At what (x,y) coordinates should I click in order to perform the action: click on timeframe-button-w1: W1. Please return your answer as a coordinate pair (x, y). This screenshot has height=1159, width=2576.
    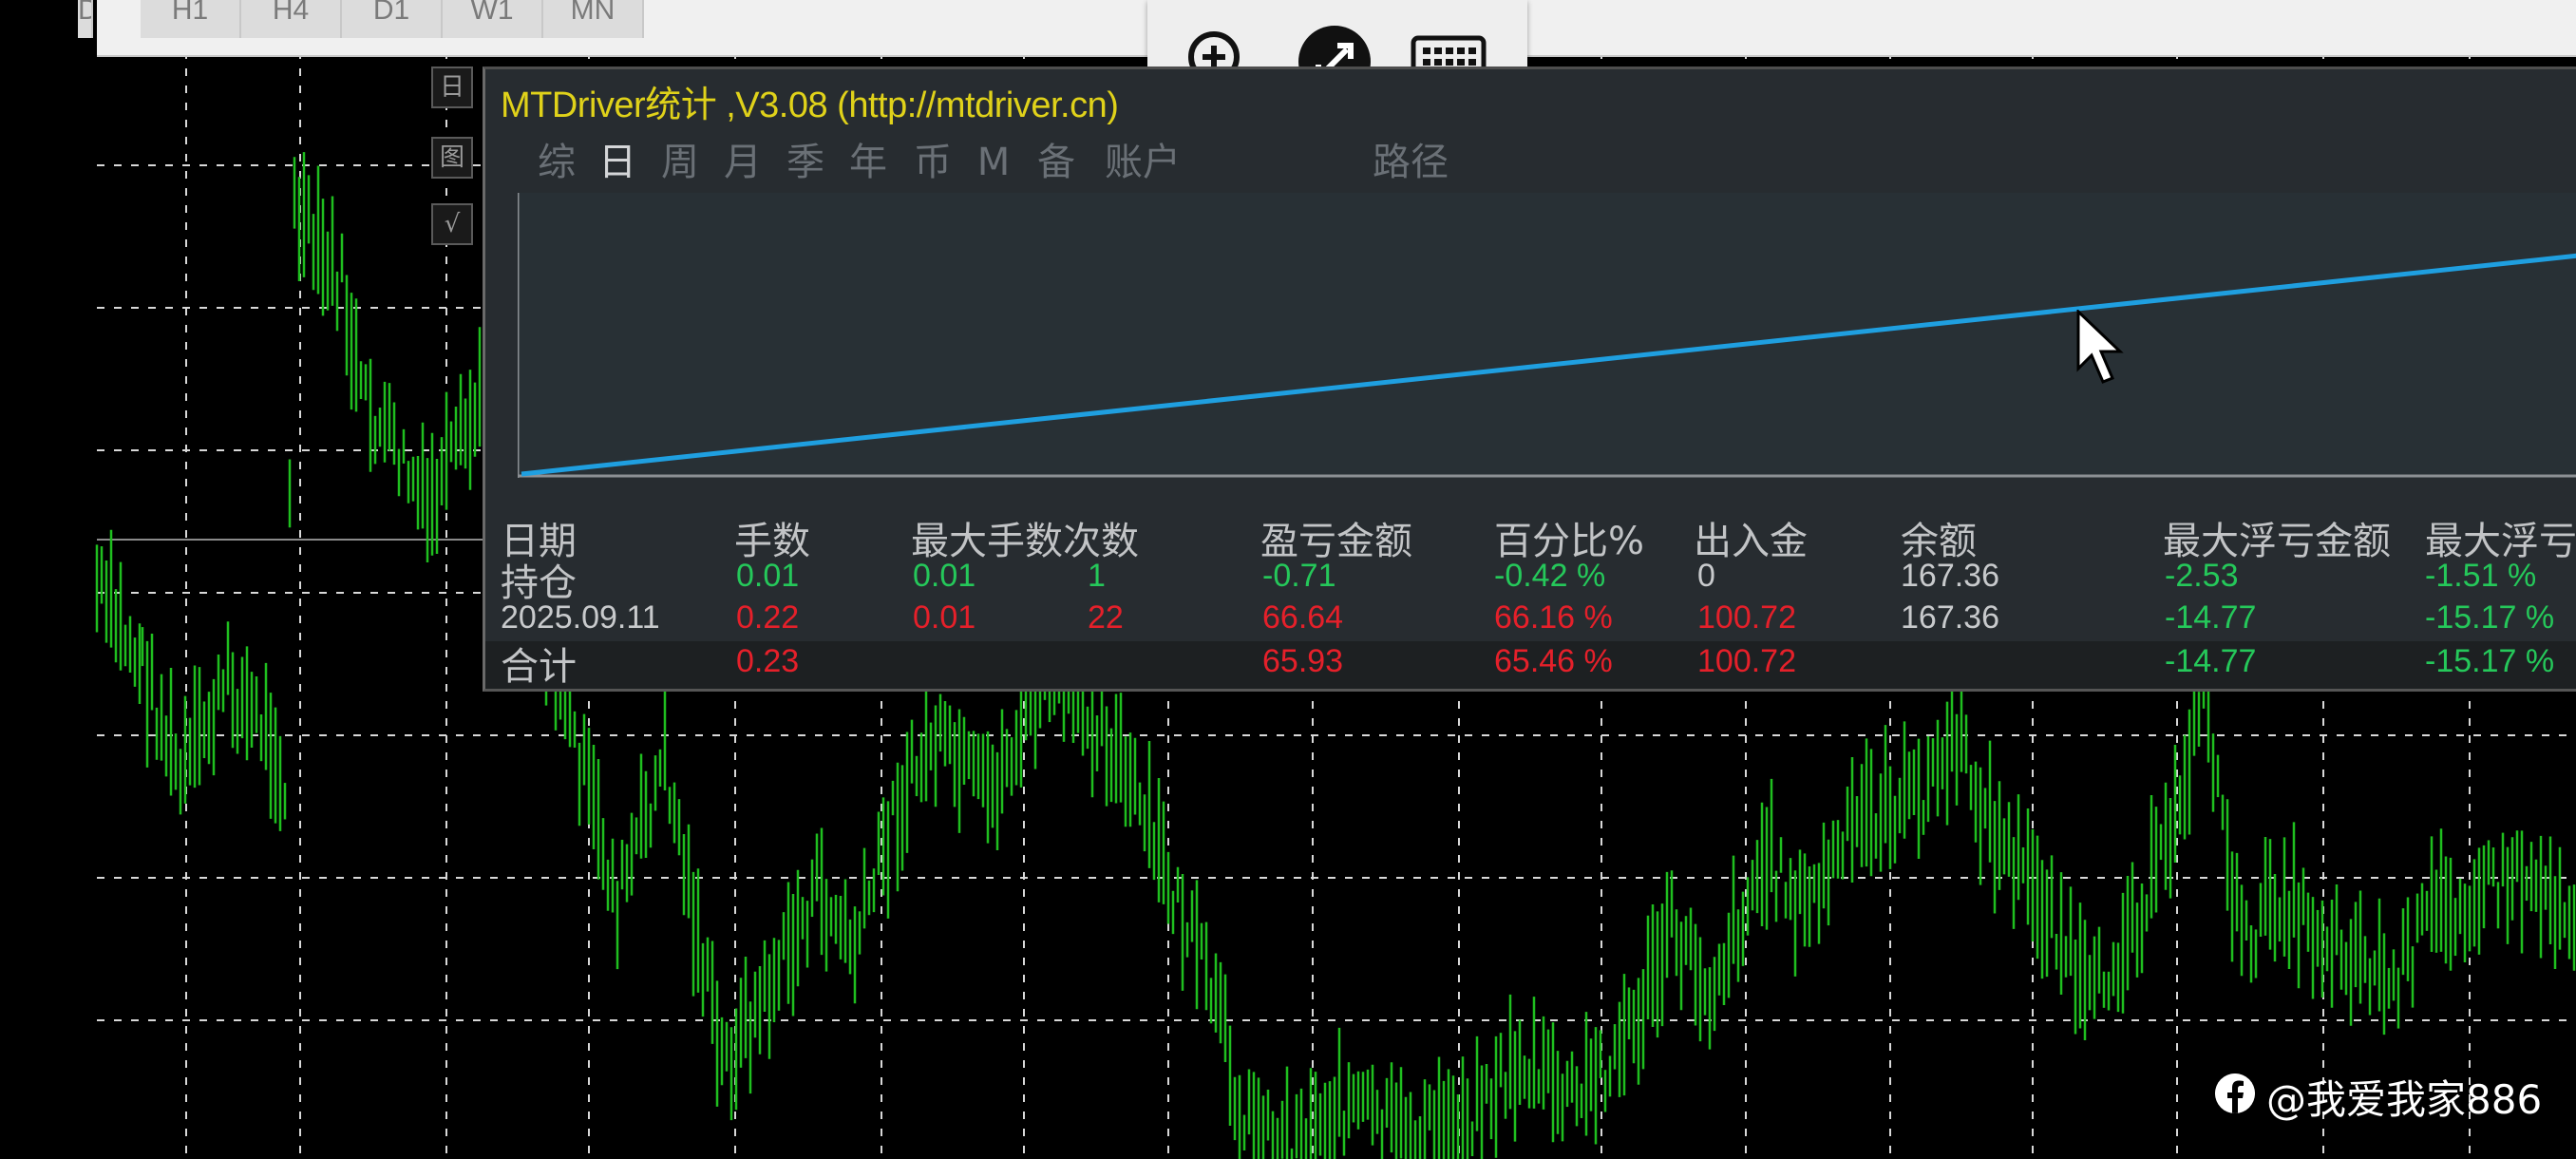
    Looking at the image, I should click on (493, 19).